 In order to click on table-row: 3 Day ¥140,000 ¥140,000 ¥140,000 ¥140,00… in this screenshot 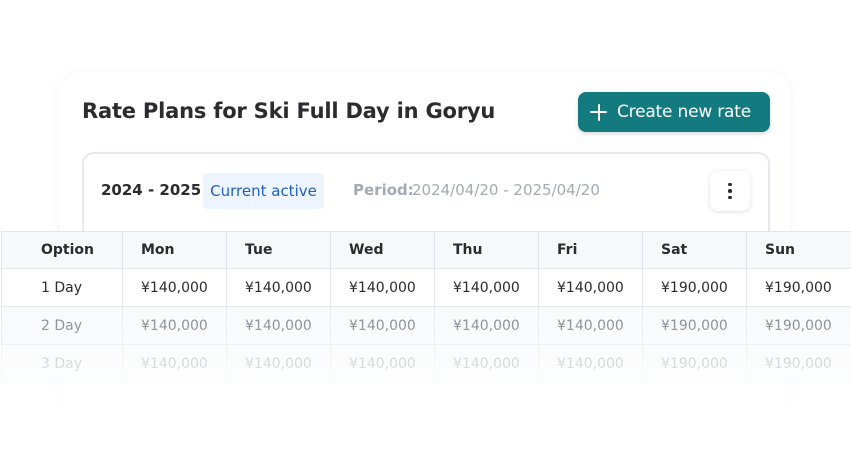, I will do `click(426, 363)`.